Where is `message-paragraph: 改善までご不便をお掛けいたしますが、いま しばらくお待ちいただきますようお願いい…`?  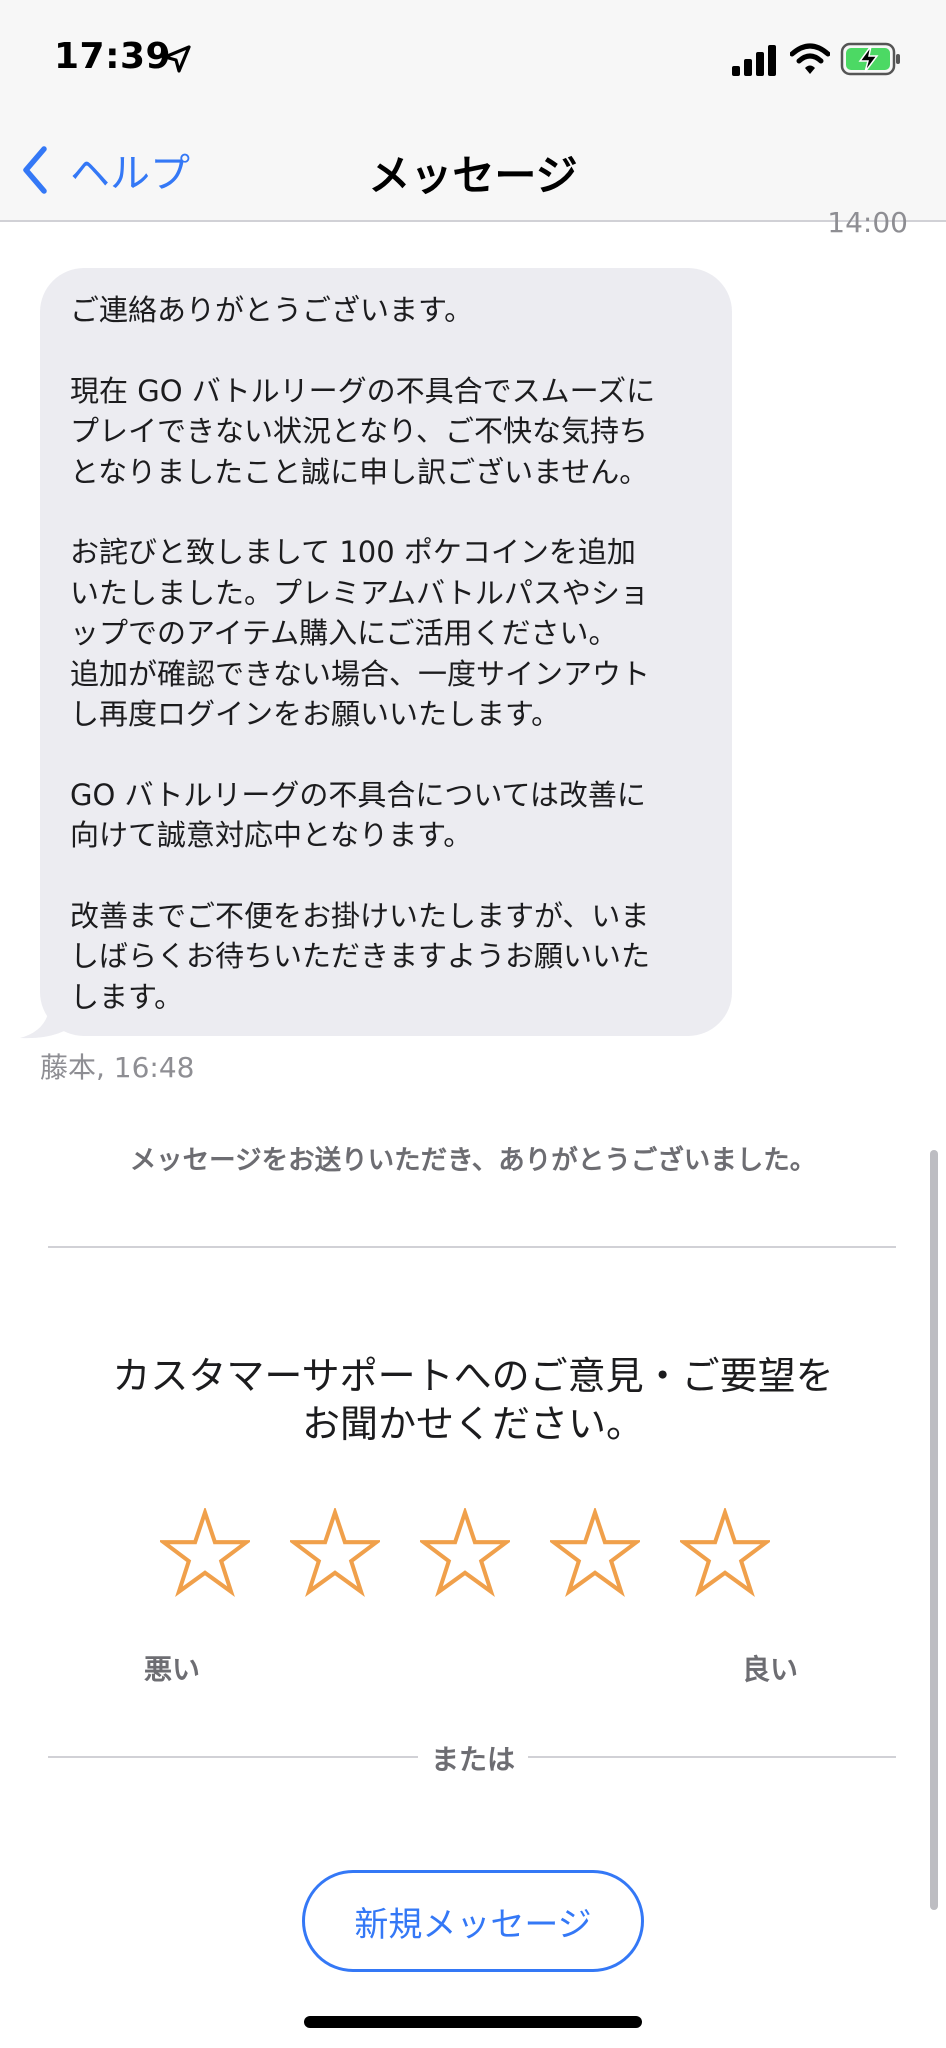
message-paragraph: 改善までご不便をお掛けいたしますが、いま しばらくお待ちいただきますようお願いい… is located at coordinates (360, 956).